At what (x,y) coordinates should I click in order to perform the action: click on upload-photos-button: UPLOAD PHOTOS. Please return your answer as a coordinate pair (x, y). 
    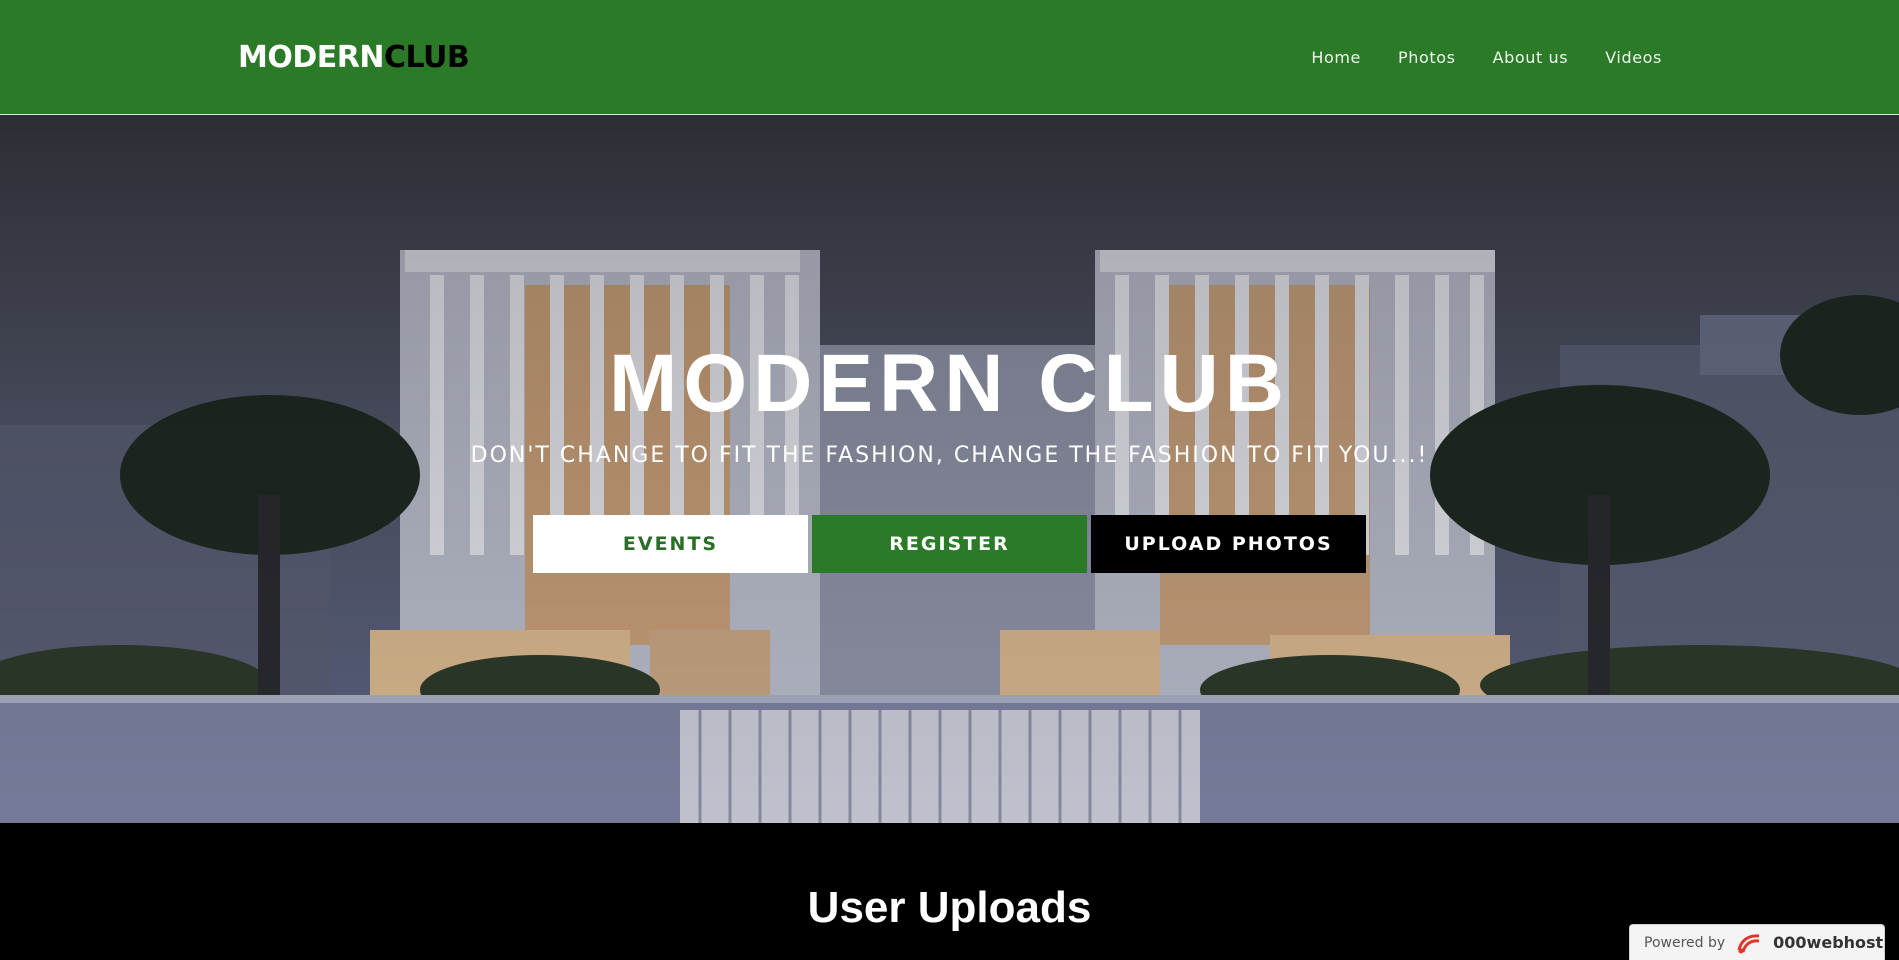
    Looking at the image, I should click on (1228, 544).